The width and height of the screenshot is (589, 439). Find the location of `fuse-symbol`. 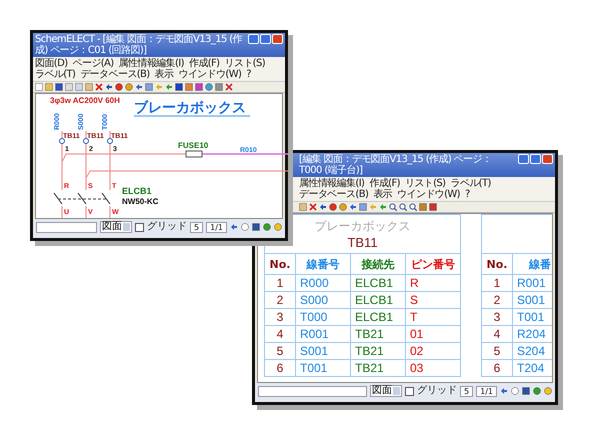

fuse-symbol is located at coordinates (194, 154).